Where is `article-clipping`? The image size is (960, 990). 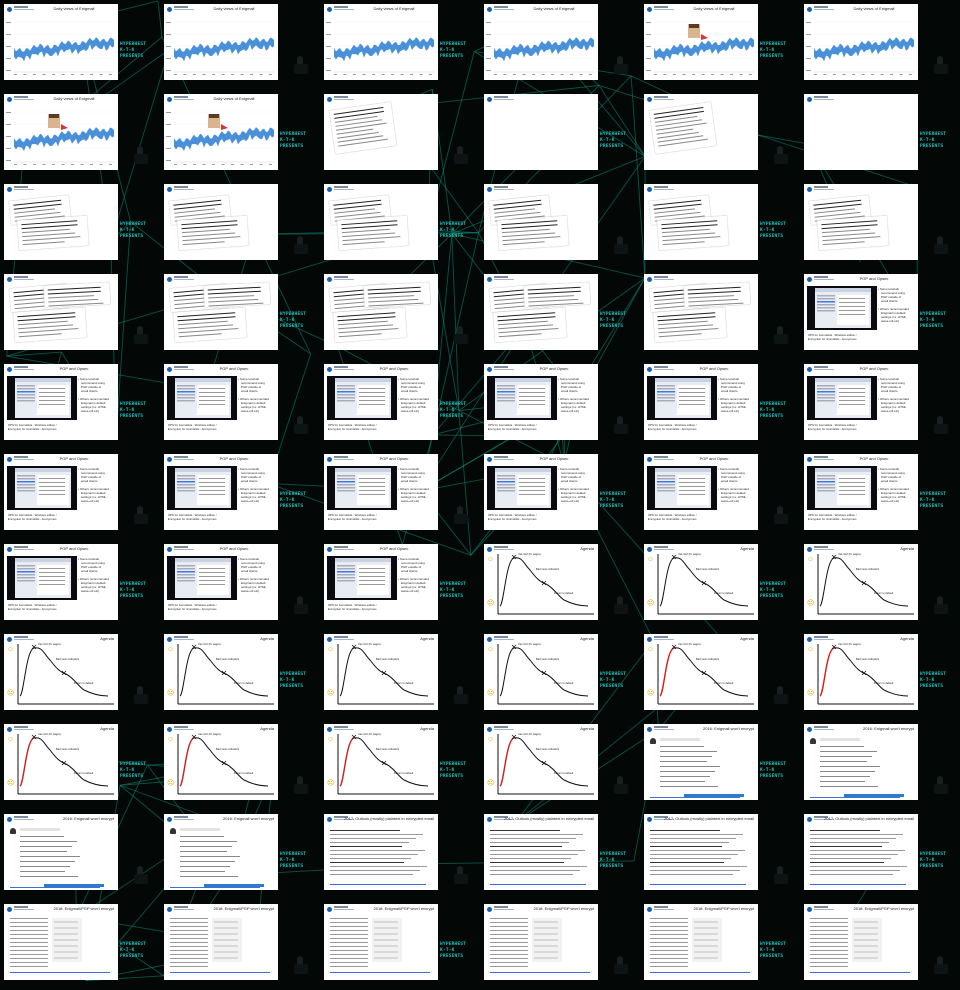
article-clipping is located at coordinates (557, 295).